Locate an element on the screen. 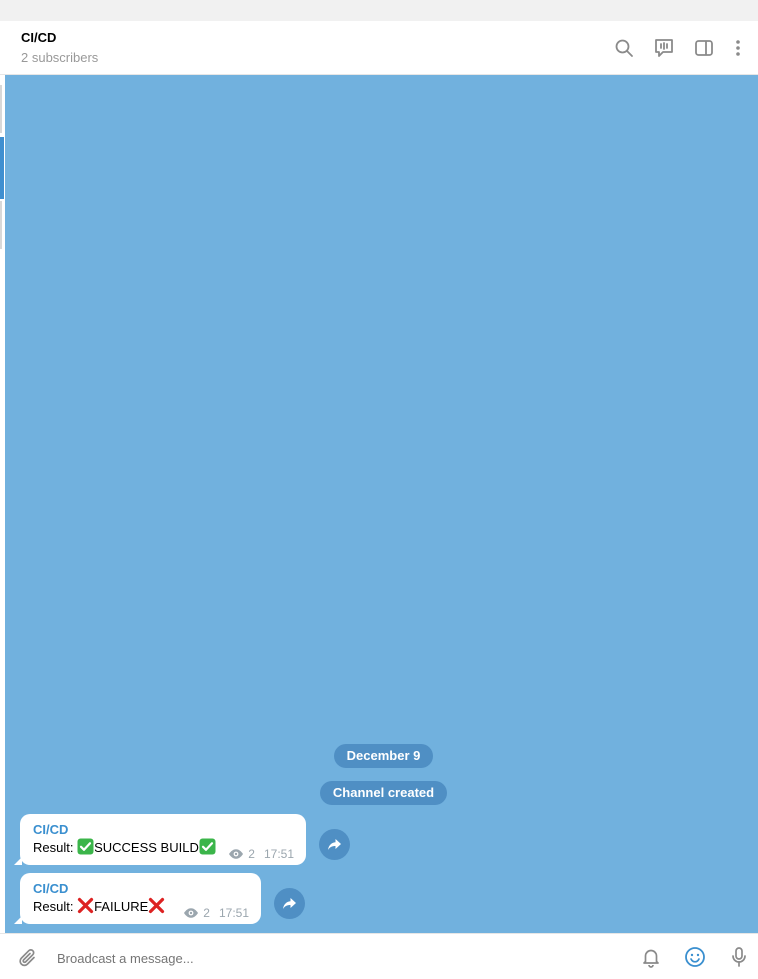  message-status: SUCCESS BUILD is located at coordinates (146, 847).